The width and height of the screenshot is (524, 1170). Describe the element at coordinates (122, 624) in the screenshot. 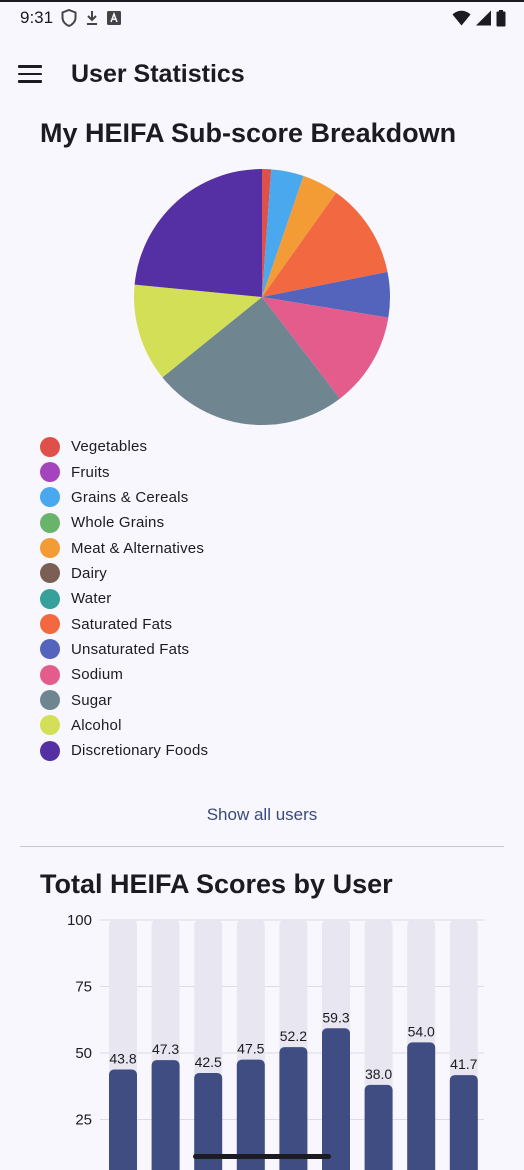

I see `legend-label: Saturated Fats` at that location.